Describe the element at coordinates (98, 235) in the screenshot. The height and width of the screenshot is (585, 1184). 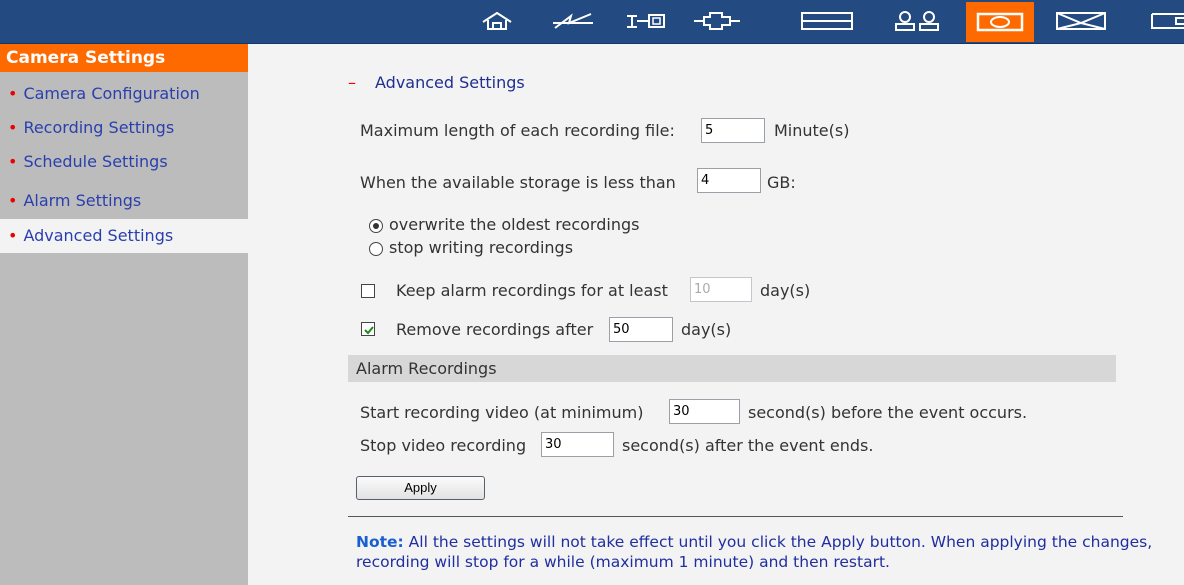
I see `sidebar-item-label: Advanced Settings` at that location.